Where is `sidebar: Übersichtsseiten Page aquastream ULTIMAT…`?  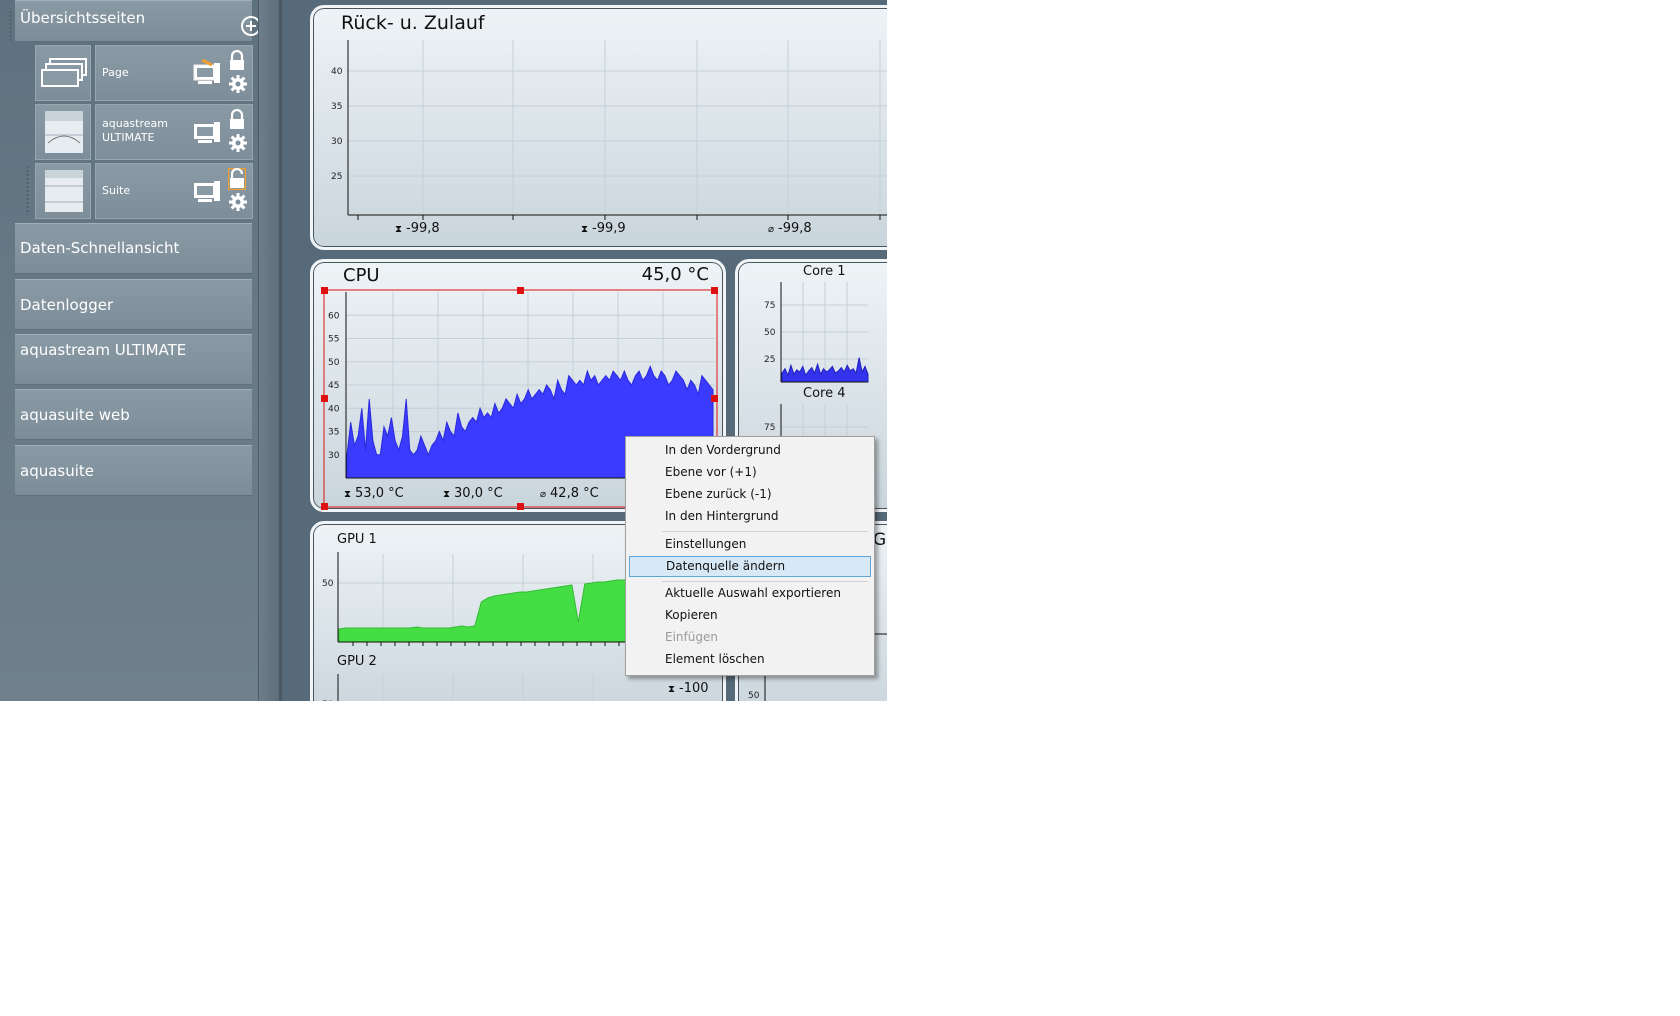
sidebar: Übersichtsseiten Page aquastream ULTIMAT… is located at coordinates (130, 350).